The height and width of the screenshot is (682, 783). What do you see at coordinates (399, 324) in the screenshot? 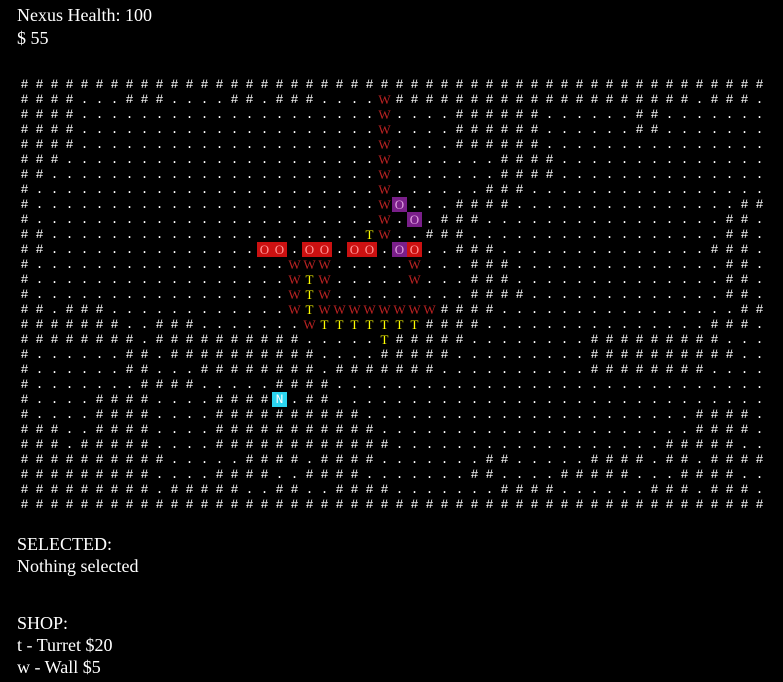
I see `turret: T` at bounding box center [399, 324].